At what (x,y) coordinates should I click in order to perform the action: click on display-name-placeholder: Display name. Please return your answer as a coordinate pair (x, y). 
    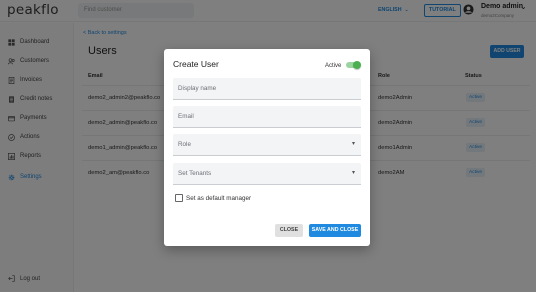
    Looking at the image, I should click on (197, 88).